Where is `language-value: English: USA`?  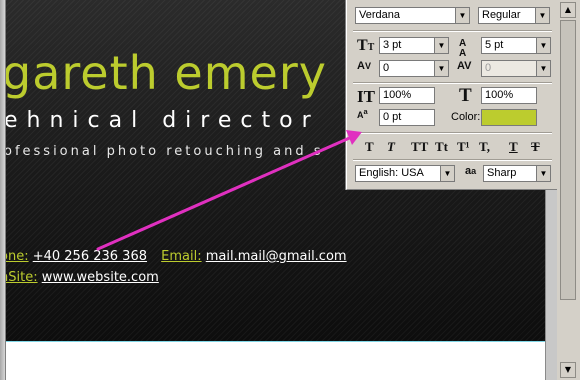
language-value: English: USA is located at coordinates (391, 173).